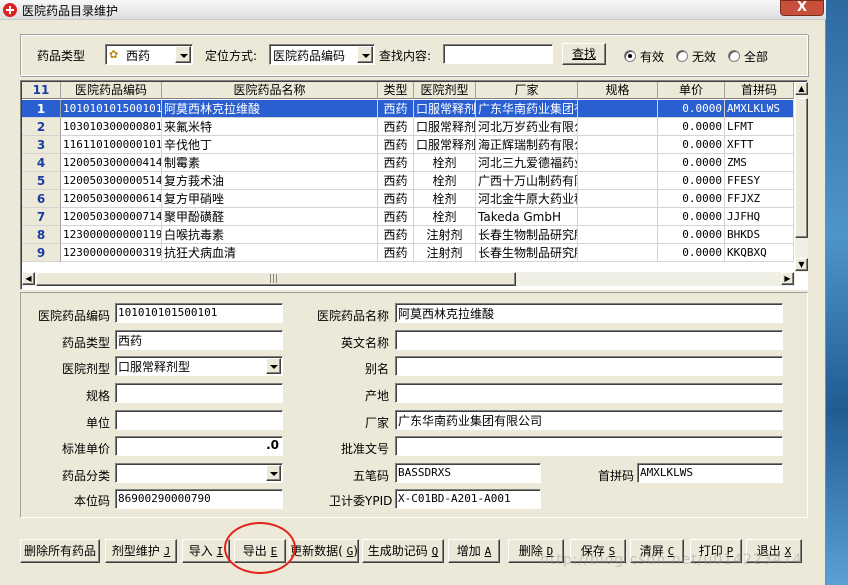 This screenshot has height=585, width=848. Describe the element at coordinates (98, 423) in the screenshot. I see `unit-label: 单位` at that location.